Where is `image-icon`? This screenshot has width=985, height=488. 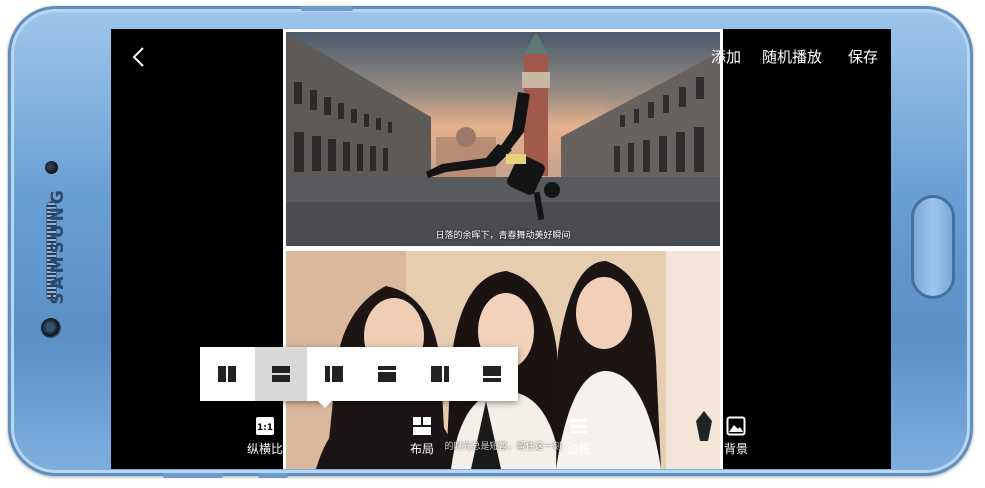 image-icon is located at coordinates (736, 426).